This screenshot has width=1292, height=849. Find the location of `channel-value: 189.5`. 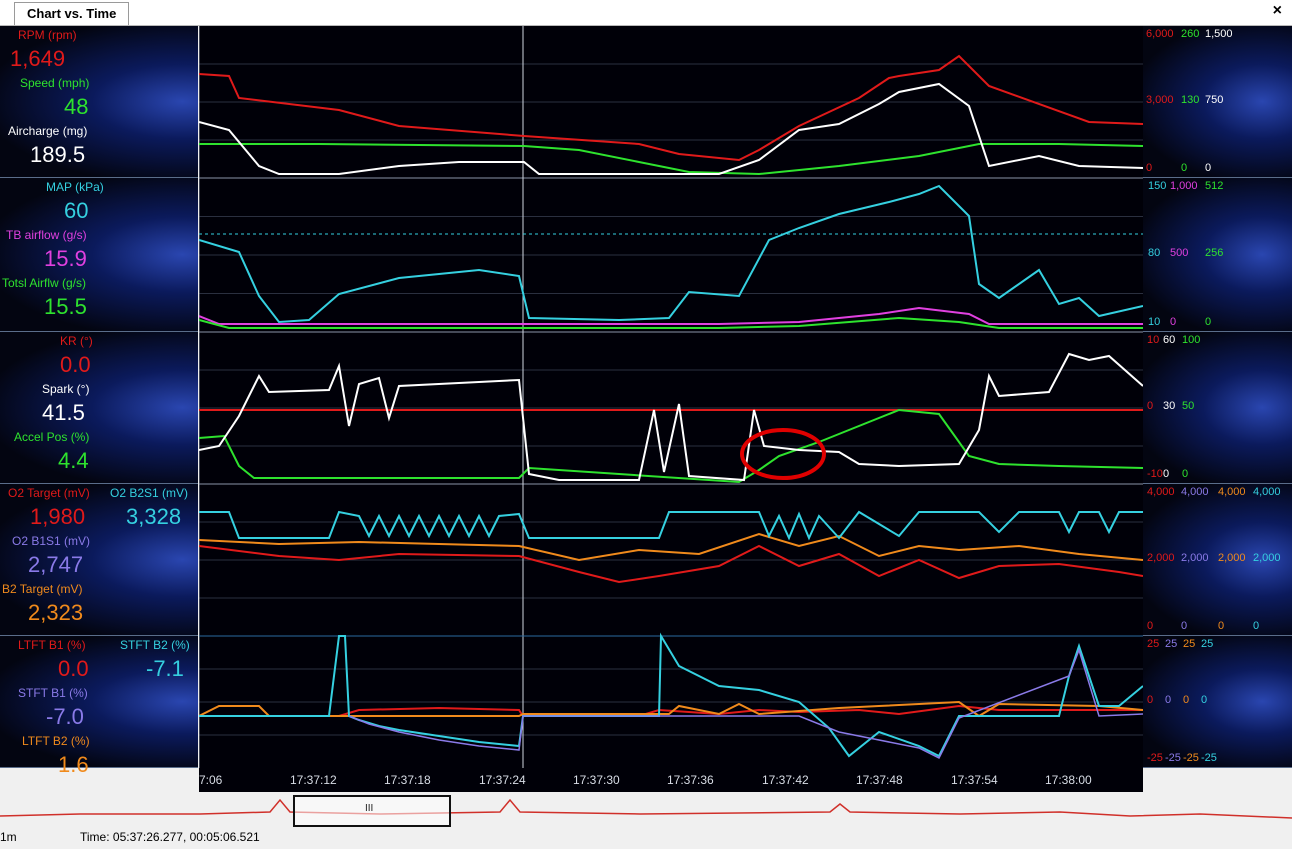

channel-value: 189.5 is located at coordinates (58, 154).